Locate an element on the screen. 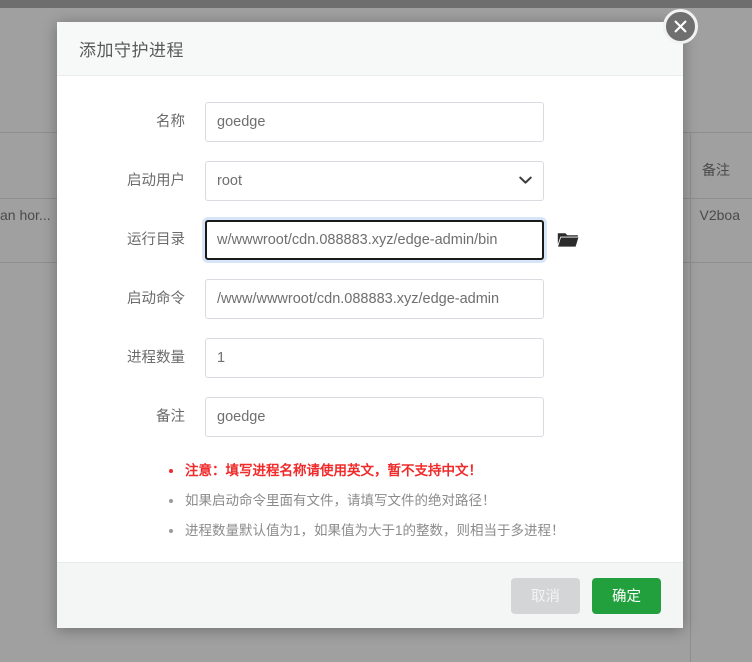 This screenshot has height=662, width=752. background-topbar is located at coordinates (376, 4).